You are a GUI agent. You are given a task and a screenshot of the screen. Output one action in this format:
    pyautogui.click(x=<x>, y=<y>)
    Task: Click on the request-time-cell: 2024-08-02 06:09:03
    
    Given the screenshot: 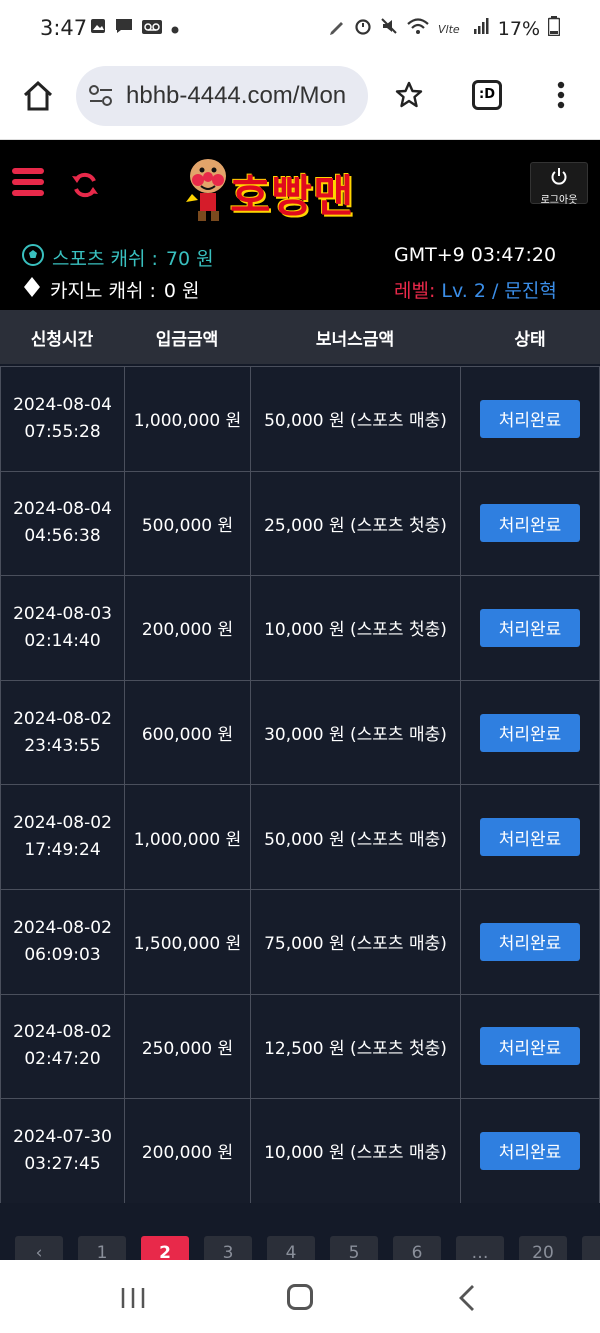 What is the action you would take?
    pyautogui.click(x=62, y=941)
    